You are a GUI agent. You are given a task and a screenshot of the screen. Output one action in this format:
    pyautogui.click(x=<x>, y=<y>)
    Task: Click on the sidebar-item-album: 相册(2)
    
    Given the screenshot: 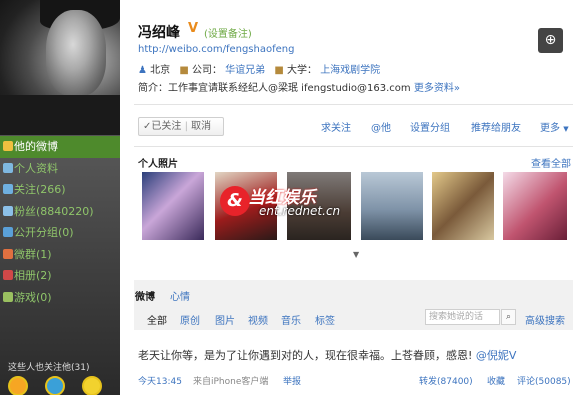 What is the action you would take?
    pyautogui.click(x=60, y=276)
    